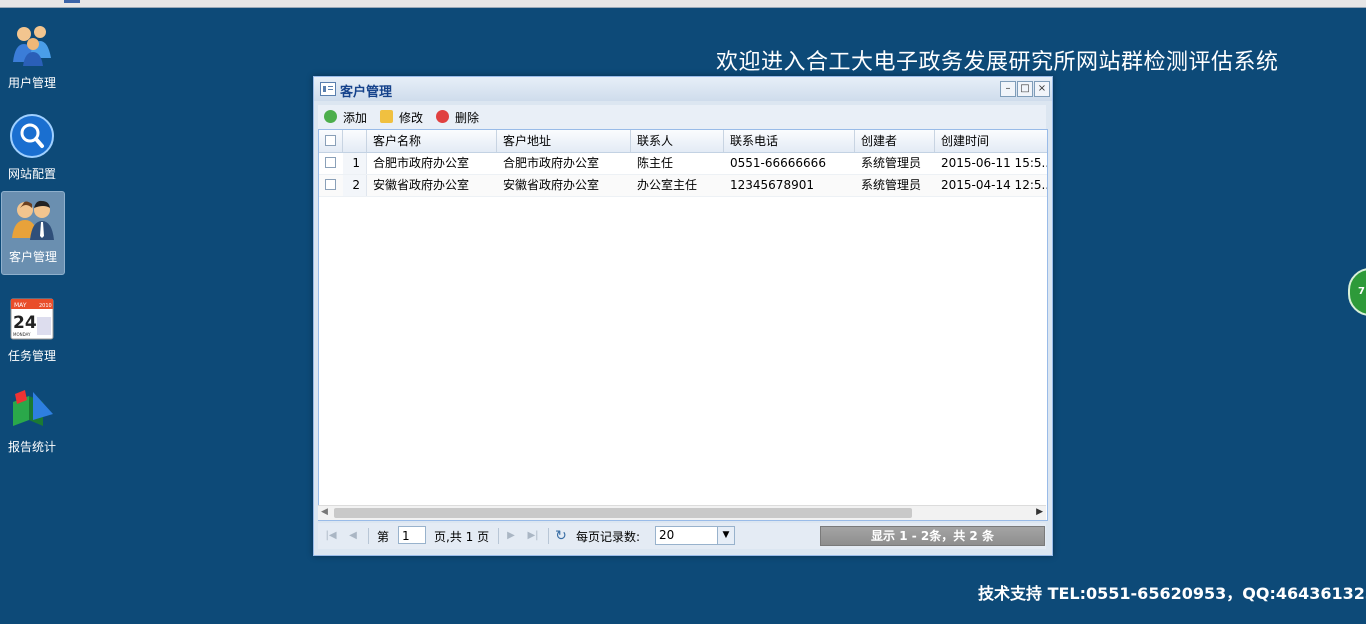 This screenshot has height=624, width=1366. What do you see at coordinates (366, 92) in the screenshot?
I see `window-title: 客户管理` at bounding box center [366, 92].